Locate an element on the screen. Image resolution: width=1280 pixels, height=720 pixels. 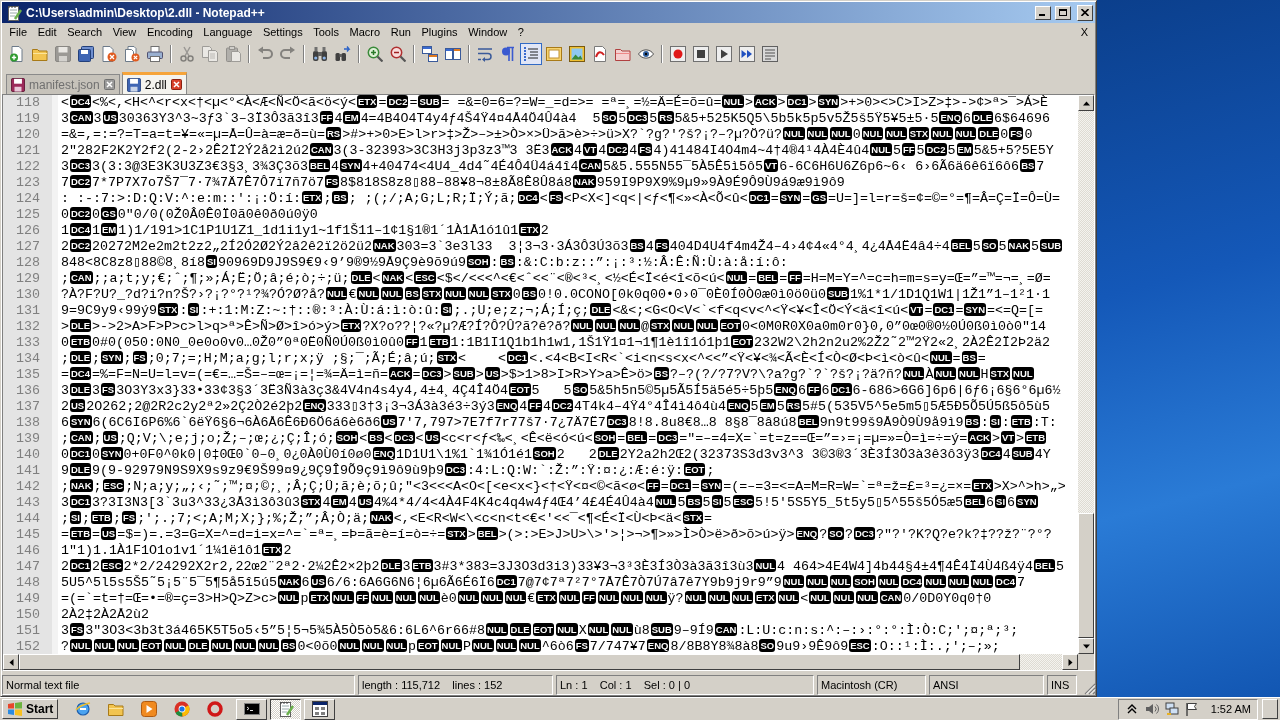
pilcrow-icon is located at coordinates (507, 54).